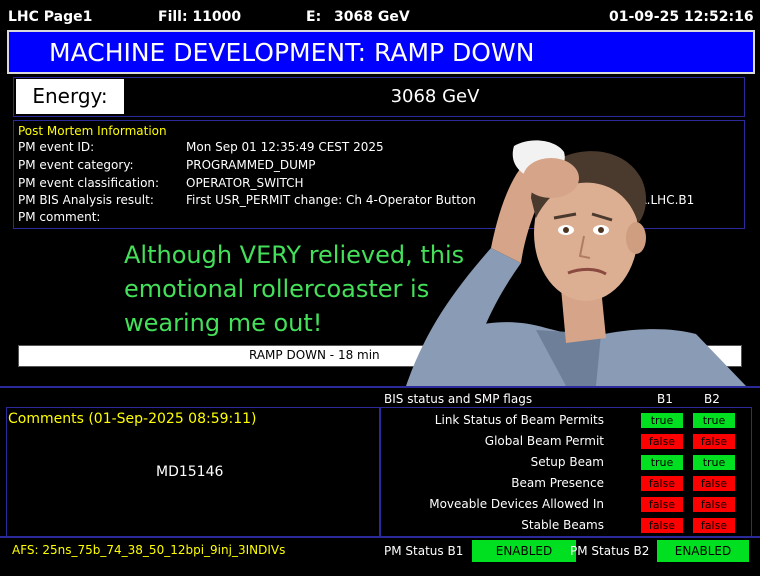  Describe the element at coordinates (662, 420) in the screenshot. I see `flag-b1-link-status: true` at that location.